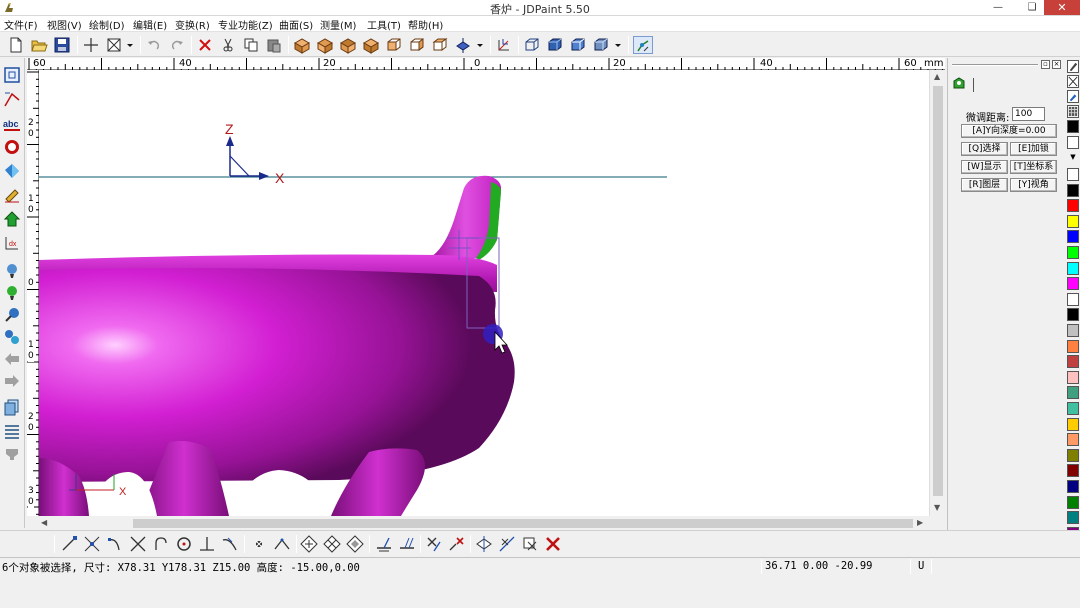  I want to click on snap-face-2-icon, so click(332, 544).